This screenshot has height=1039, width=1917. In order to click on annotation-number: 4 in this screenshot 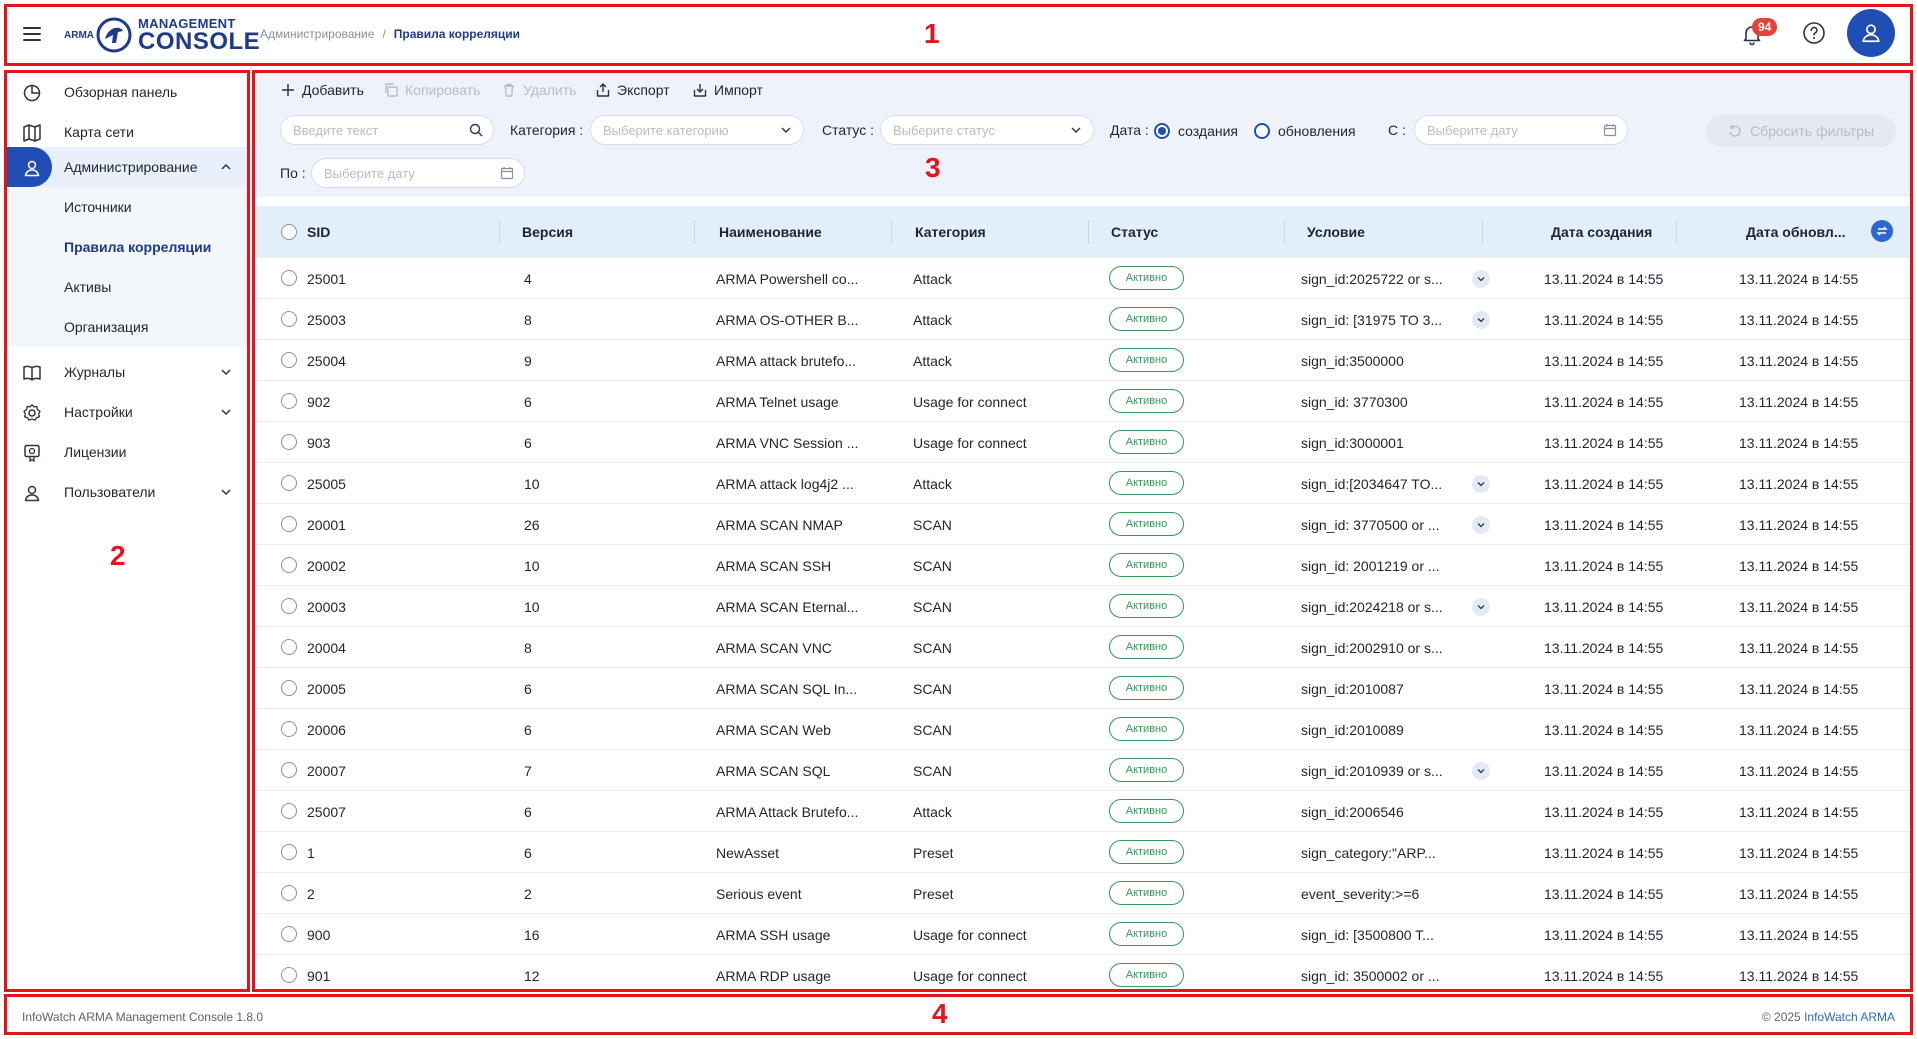, I will do `click(940, 1013)`.